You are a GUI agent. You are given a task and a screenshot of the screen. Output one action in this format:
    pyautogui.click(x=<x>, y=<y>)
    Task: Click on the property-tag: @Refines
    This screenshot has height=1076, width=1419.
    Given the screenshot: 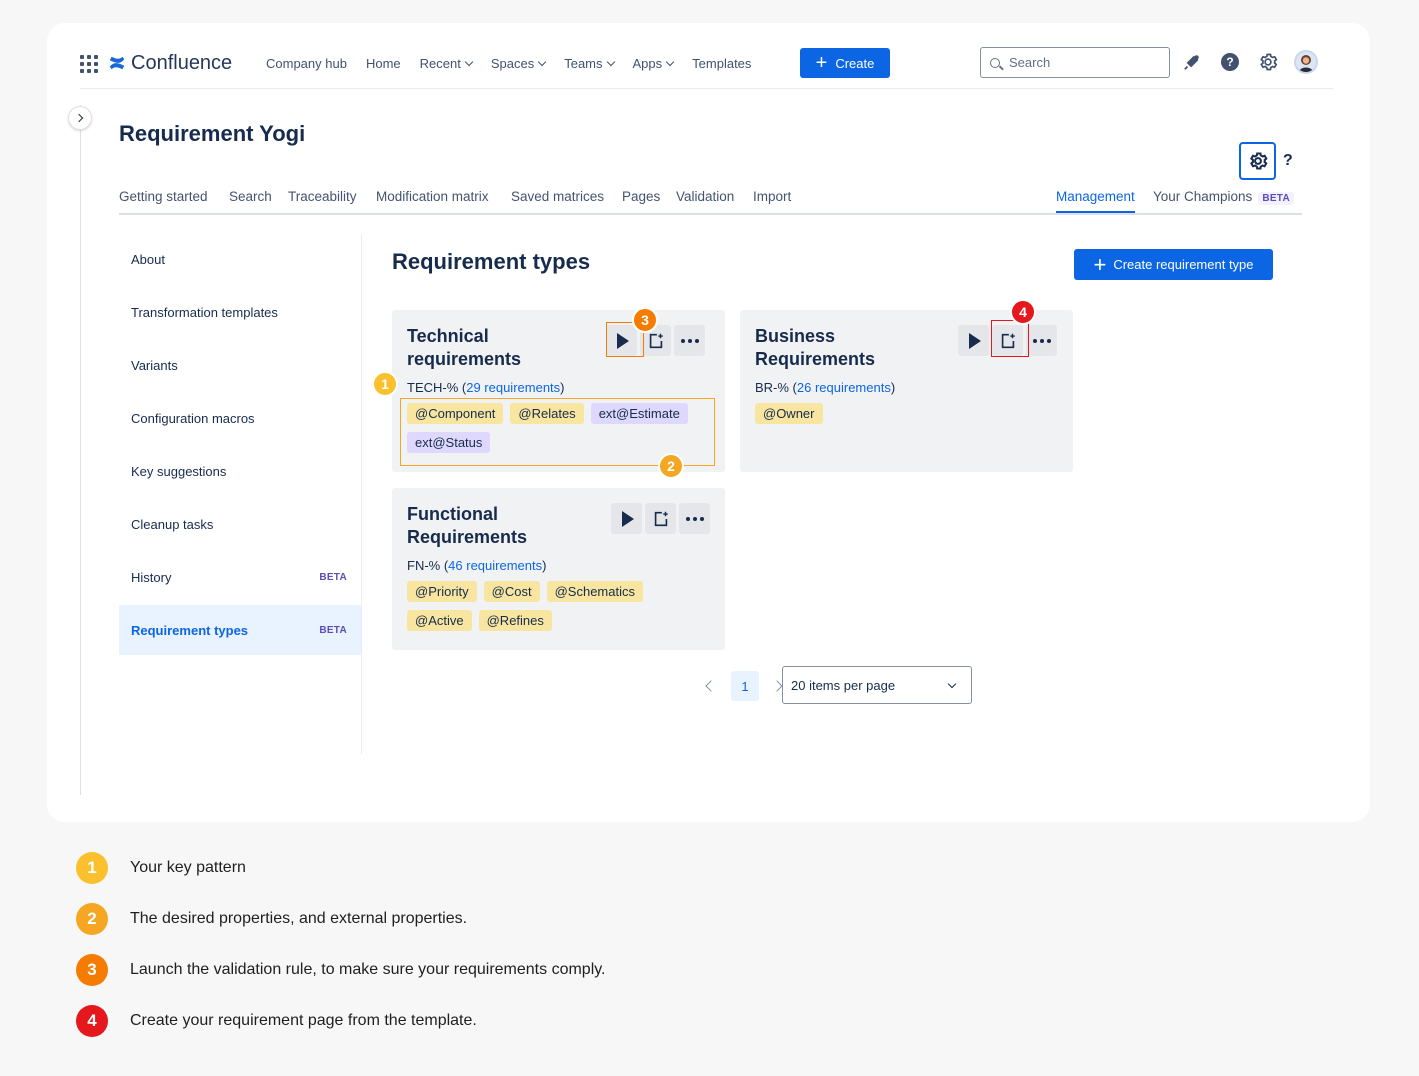 What is the action you would take?
    pyautogui.click(x=515, y=620)
    